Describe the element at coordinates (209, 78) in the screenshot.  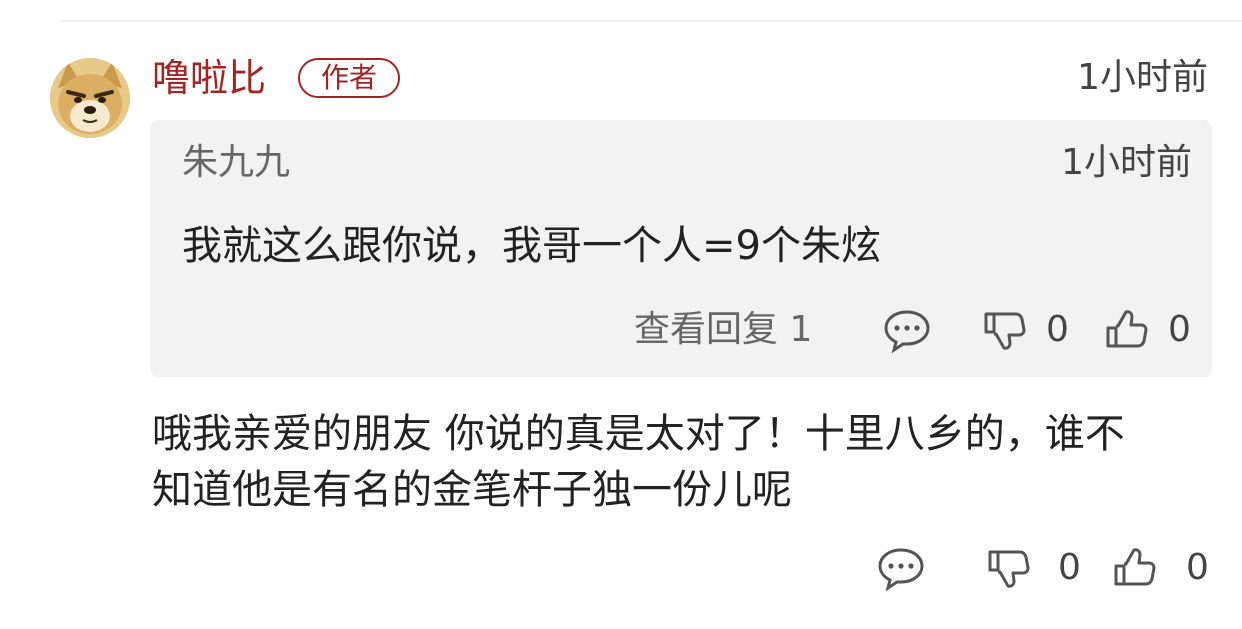
I see `comment-username: 噜啦比` at that location.